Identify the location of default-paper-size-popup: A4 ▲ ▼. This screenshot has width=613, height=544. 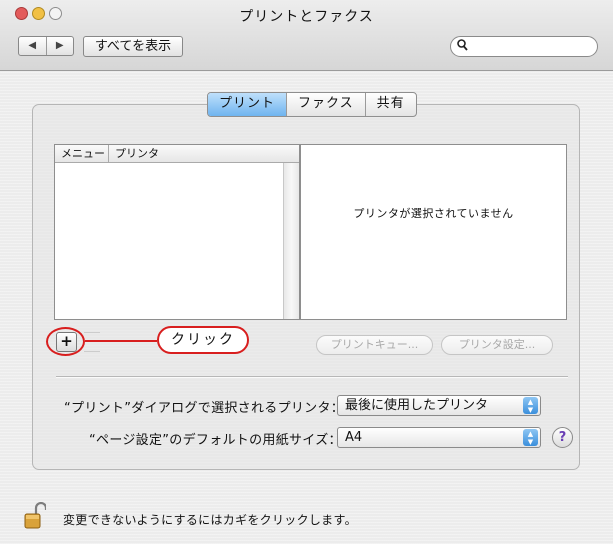
(439, 437).